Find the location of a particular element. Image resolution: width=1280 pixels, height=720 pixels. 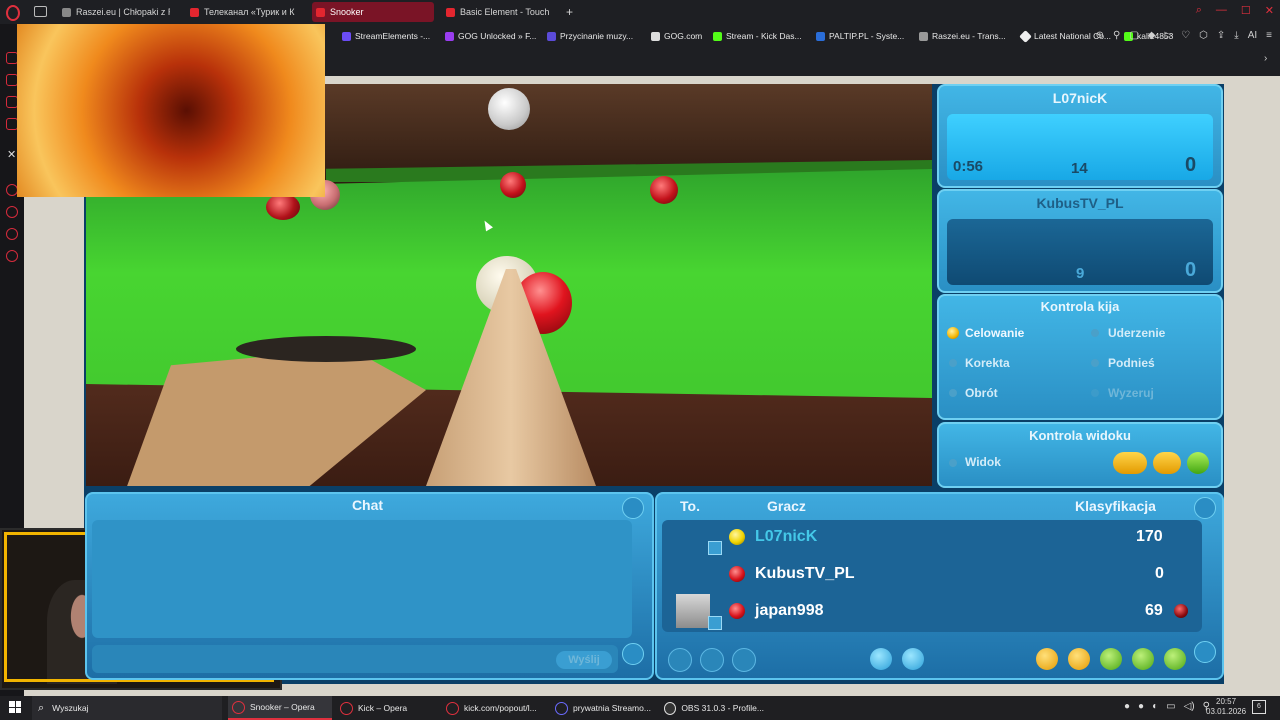

chat-expand-button is located at coordinates (633, 654).